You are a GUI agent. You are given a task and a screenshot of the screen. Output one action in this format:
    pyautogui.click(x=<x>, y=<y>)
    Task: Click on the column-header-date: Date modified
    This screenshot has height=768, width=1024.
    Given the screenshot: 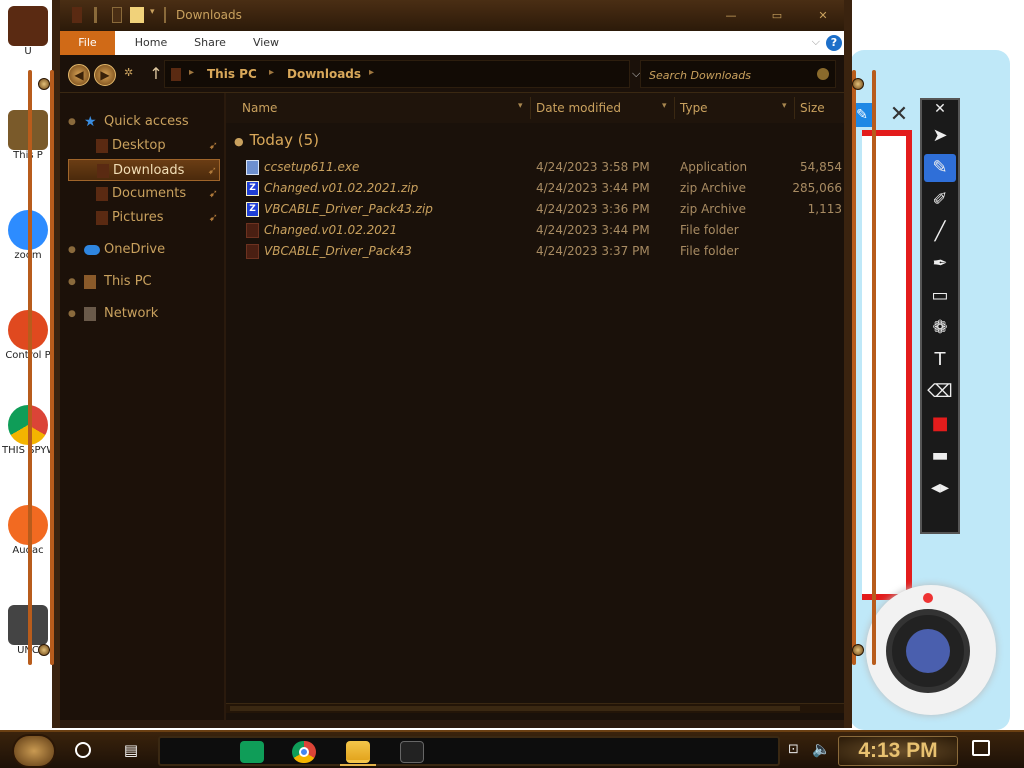 What is the action you would take?
    pyautogui.click(x=578, y=108)
    